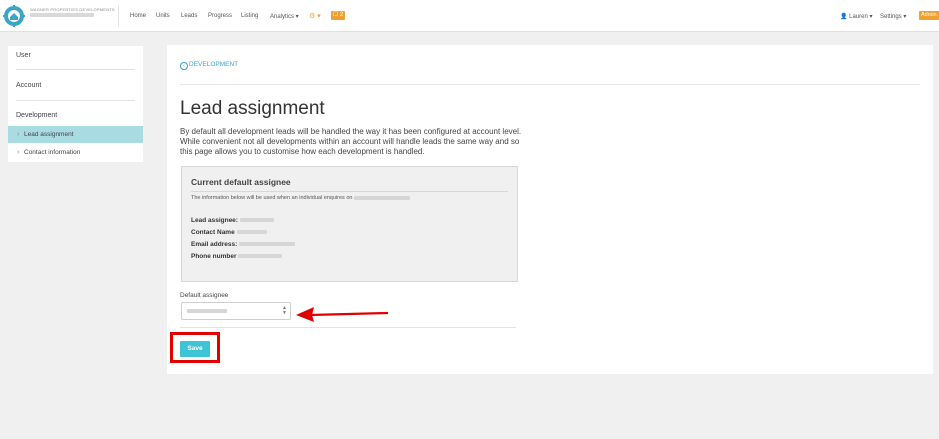 The image size is (939, 439). What do you see at coordinates (236, 311) in the screenshot?
I see `default-assignee-select: ▲ ▼` at bounding box center [236, 311].